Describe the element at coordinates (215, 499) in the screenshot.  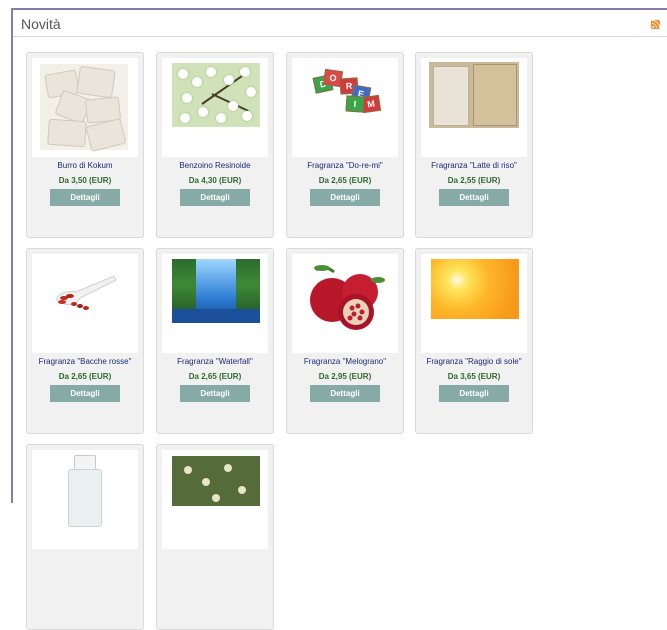
I see `product-image-flowers` at that location.